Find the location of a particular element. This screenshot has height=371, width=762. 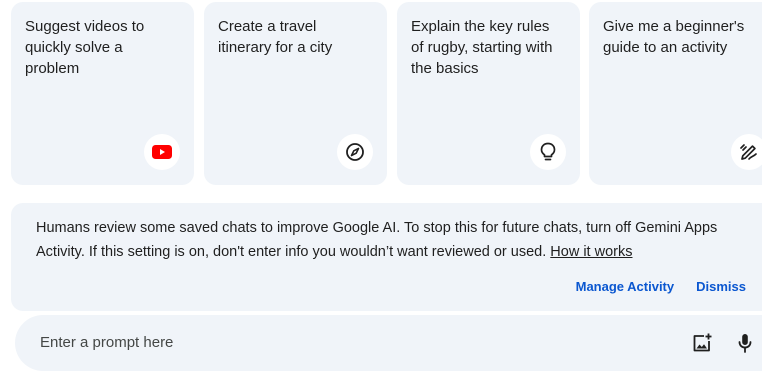

suggestion-card-travel: Create a travel itinerary for a city is located at coordinates (295, 93).